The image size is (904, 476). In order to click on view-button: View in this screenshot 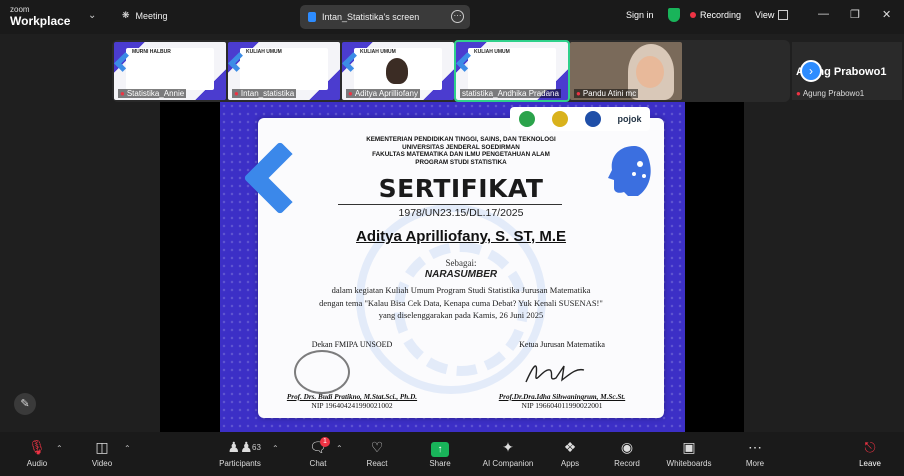, I will do `click(764, 15)`.